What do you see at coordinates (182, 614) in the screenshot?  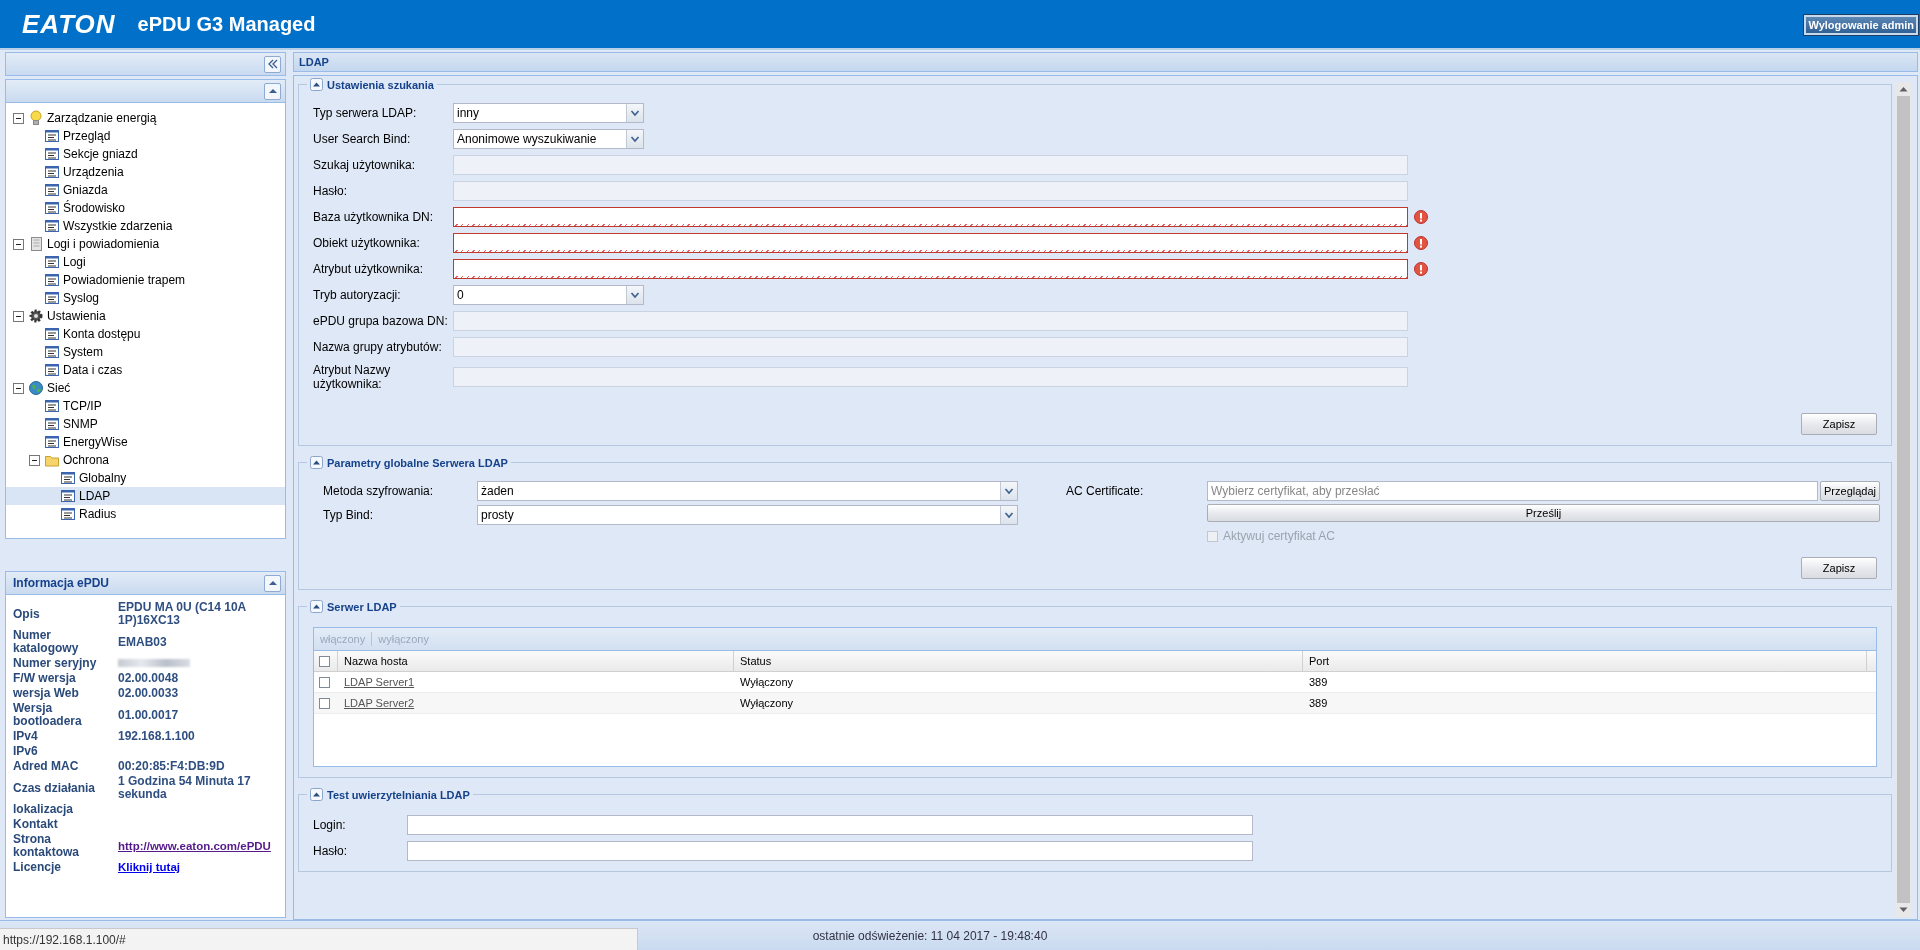 I see `info-value: EPDU MA 0U (C14 10A 1P)16XC13` at bounding box center [182, 614].